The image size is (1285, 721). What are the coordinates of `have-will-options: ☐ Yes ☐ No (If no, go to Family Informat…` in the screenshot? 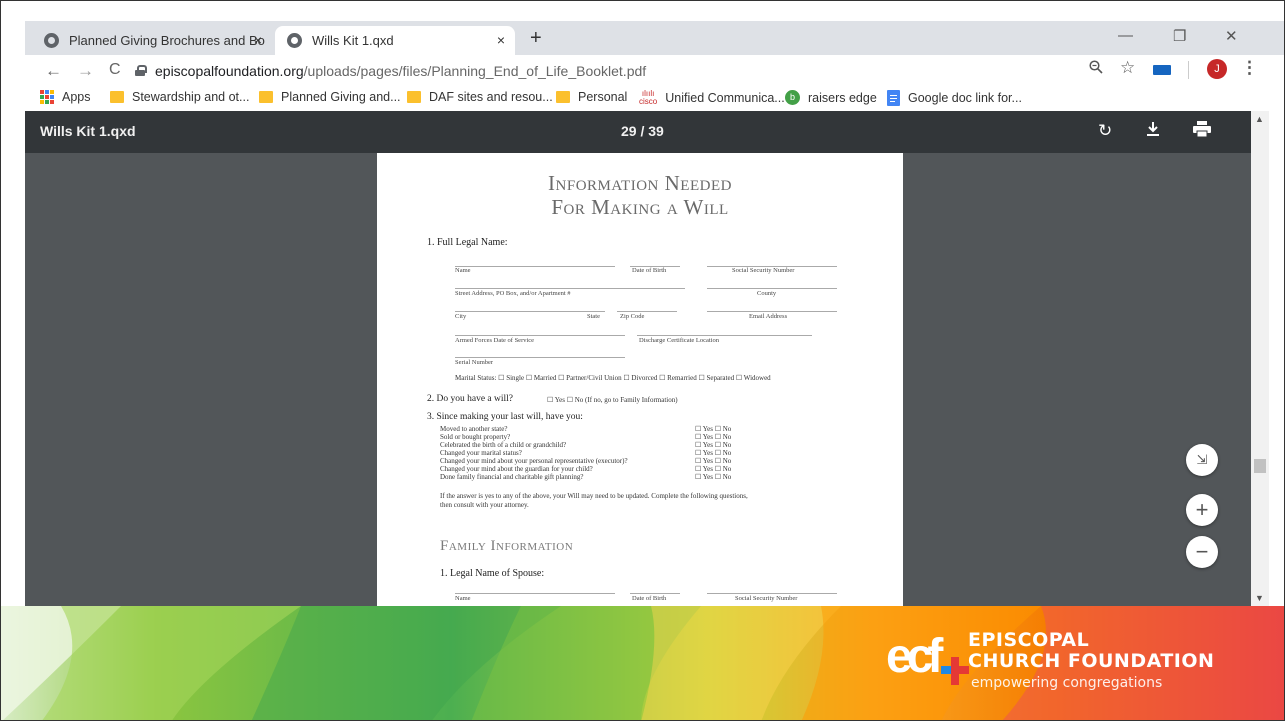 It's located at (612, 400).